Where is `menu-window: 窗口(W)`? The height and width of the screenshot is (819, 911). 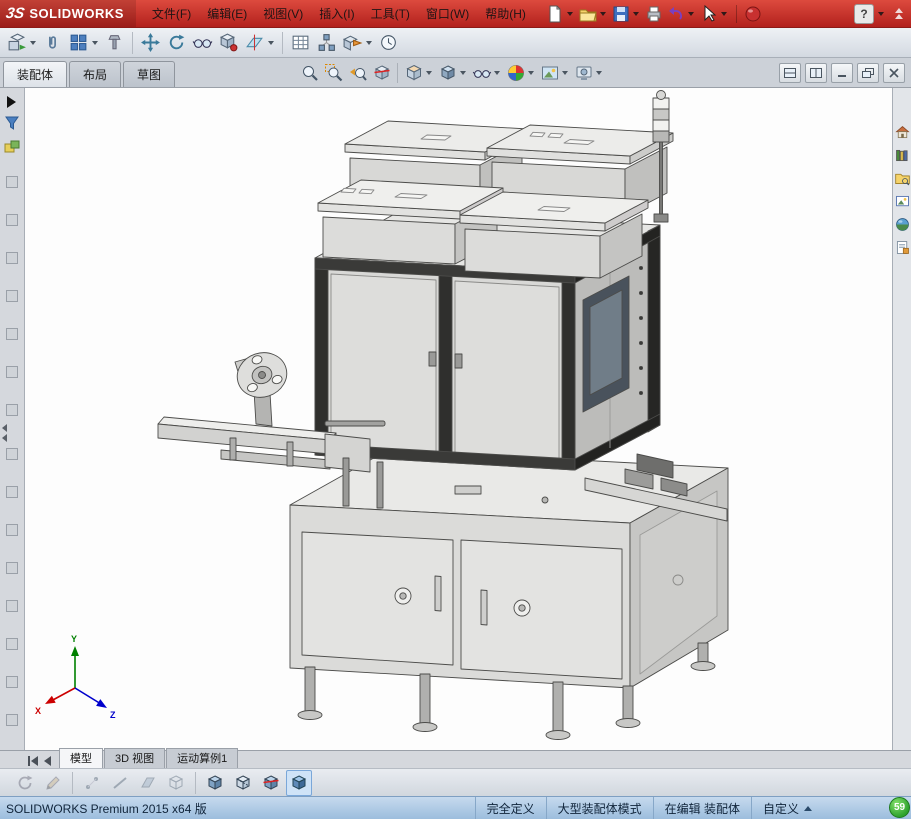
menu-window: 窗口(W) is located at coordinates (447, 13).